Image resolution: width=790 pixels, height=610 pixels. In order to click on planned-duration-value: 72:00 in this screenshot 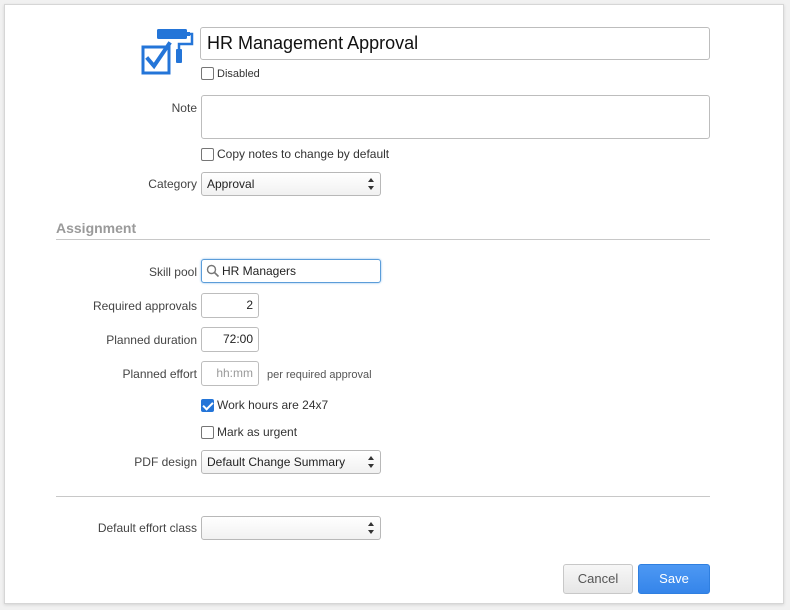, I will do `click(237, 339)`.